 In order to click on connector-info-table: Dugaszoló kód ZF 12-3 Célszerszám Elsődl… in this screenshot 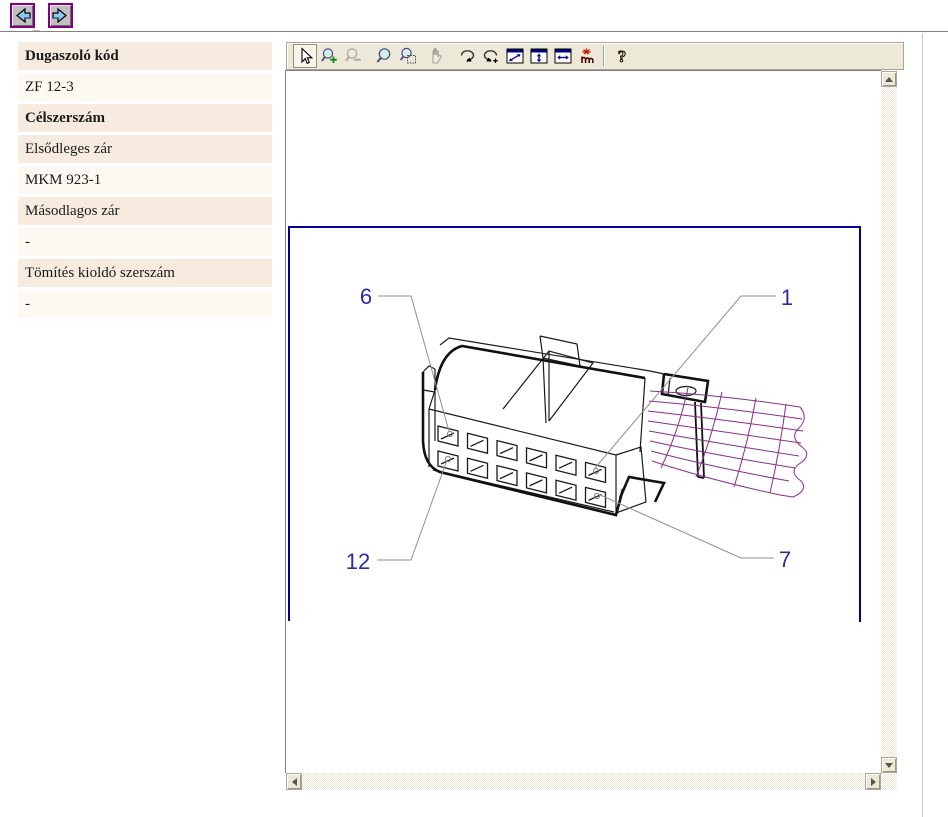, I will do `click(145, 181)`.